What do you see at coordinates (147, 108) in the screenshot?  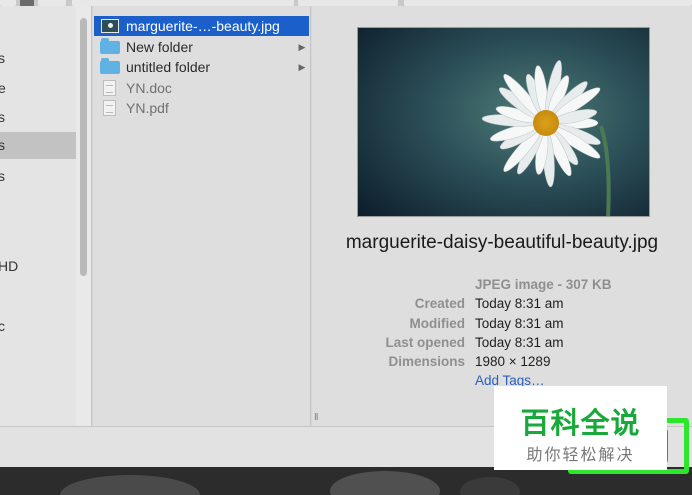 I see `file-name: YN.pdf` at bounding box center [147, 108].